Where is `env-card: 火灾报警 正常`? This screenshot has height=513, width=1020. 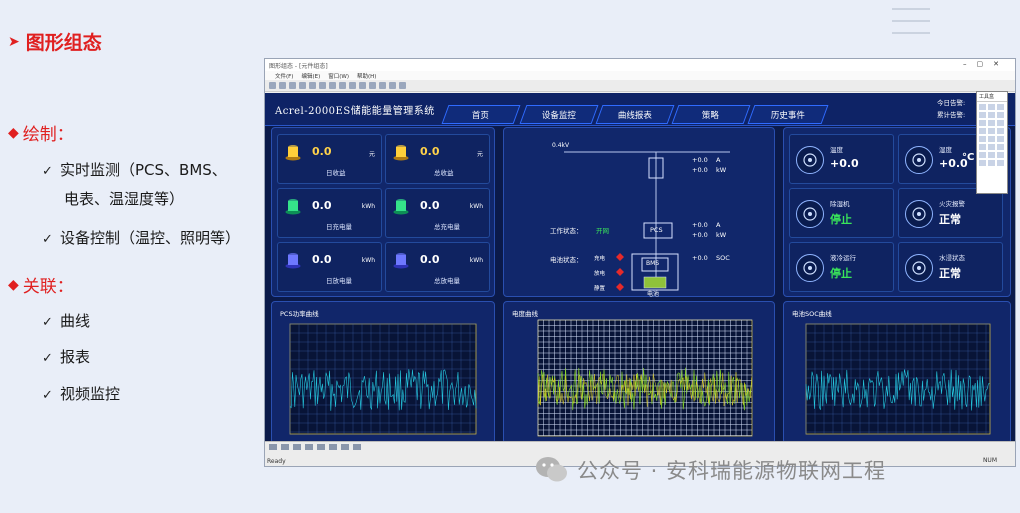 env-card: 火灾报警 正常 is located at coordinates (950, 213).